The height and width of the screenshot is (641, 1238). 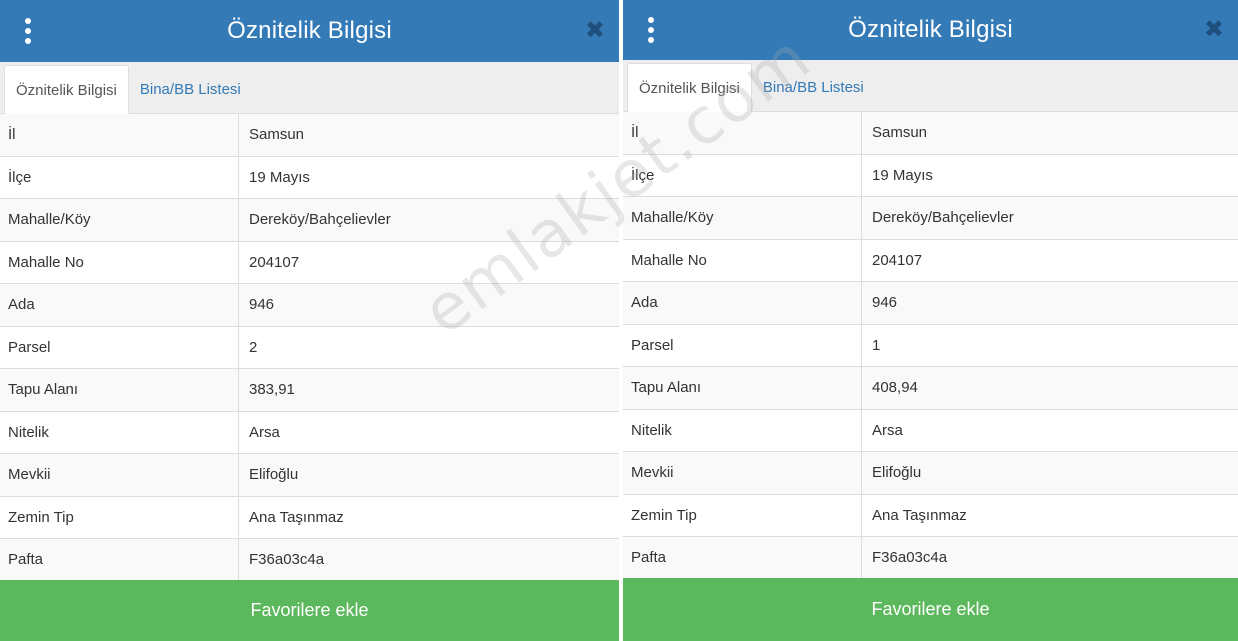 What do you see at coordinates (253, 347) in the screenshot?
I see `row-value: 2` at bounding box center [253, 347].